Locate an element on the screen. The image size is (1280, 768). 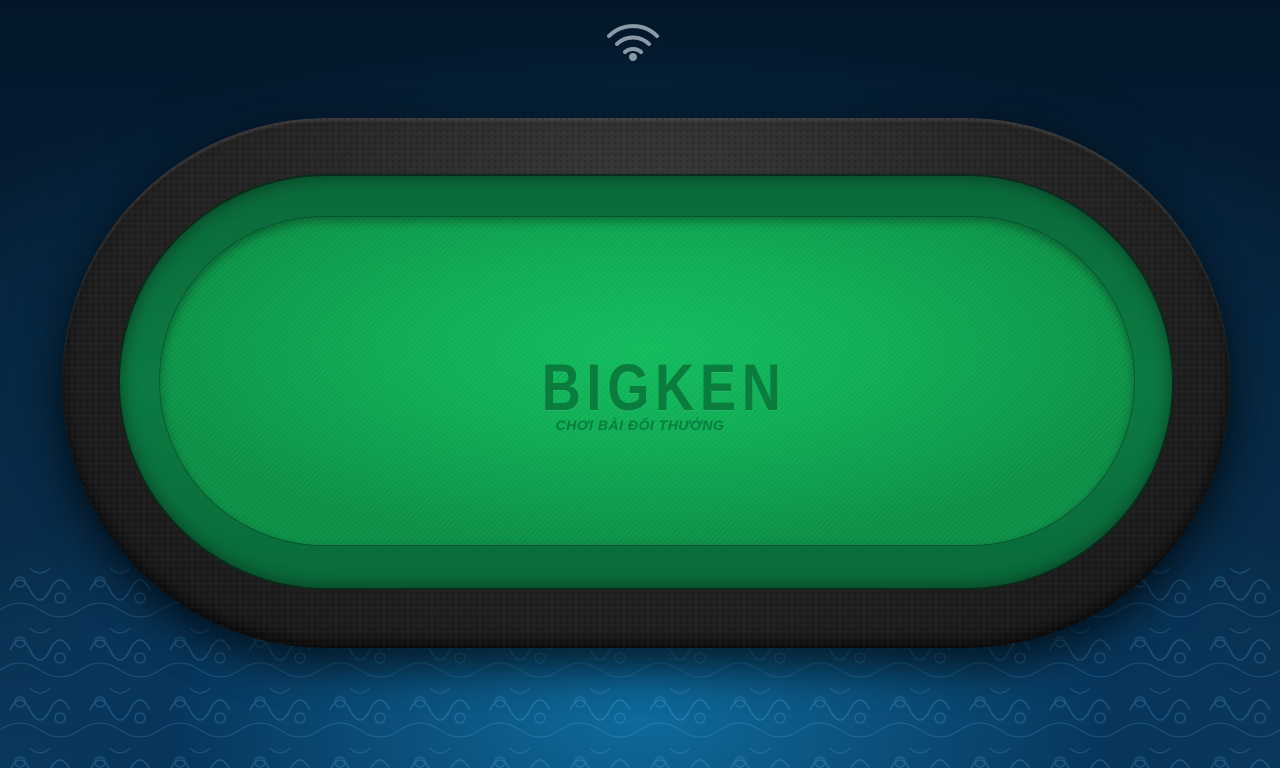
logo-title: BIGKEN is located at coordinates (664, 387).